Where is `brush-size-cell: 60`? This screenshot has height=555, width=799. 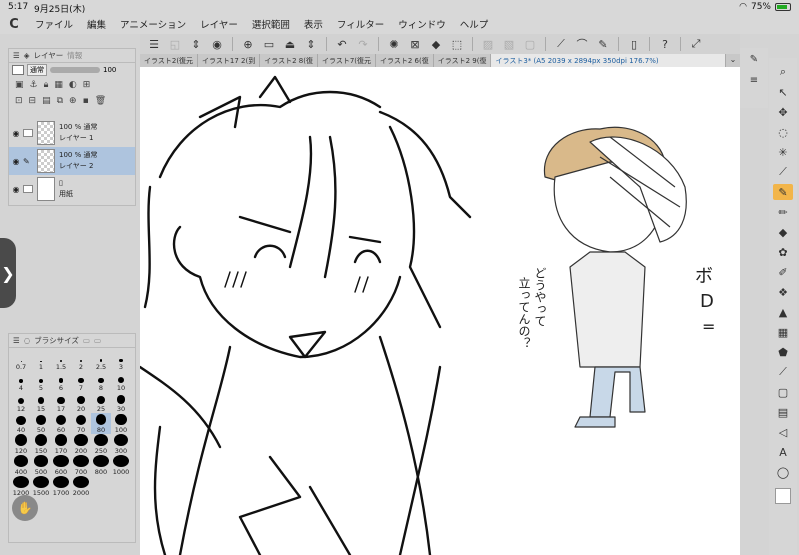
brush-size-cell: 60 is located at coordinates (61, 423).